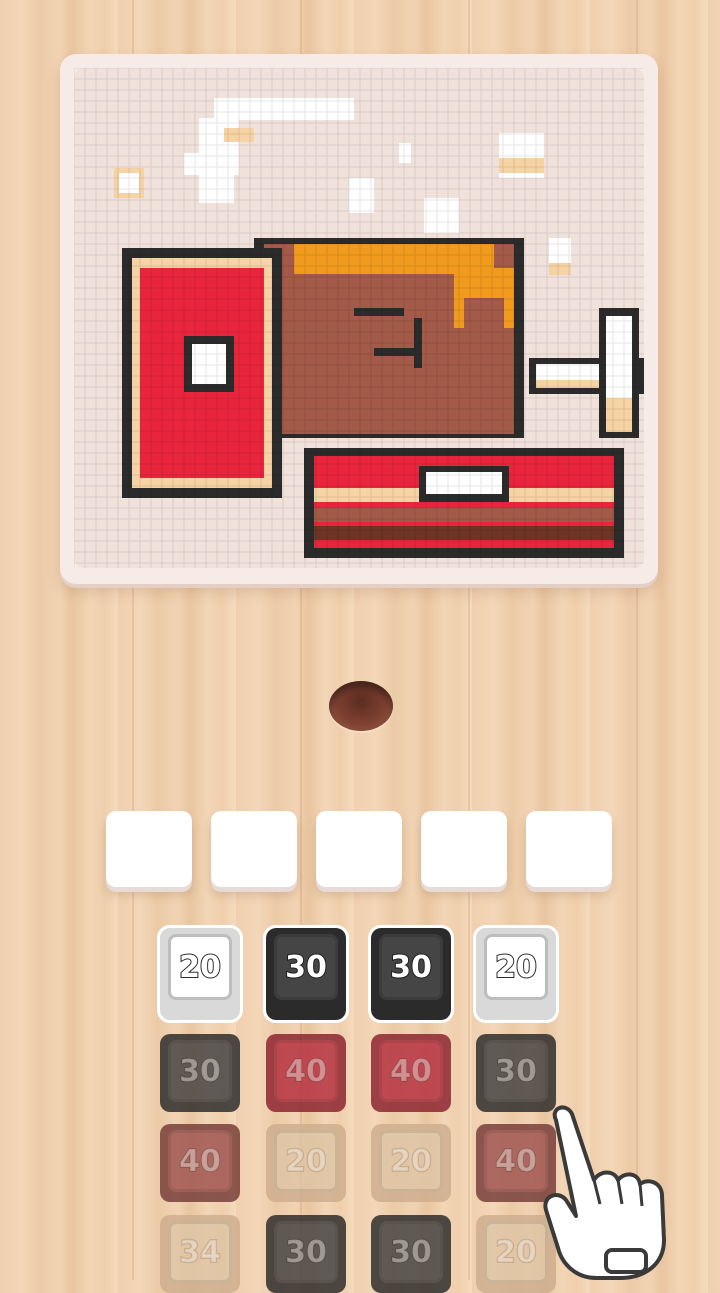 This screenshot has height=1293, width=720. I want to click on number-tile: 34, so click(200, 1254).